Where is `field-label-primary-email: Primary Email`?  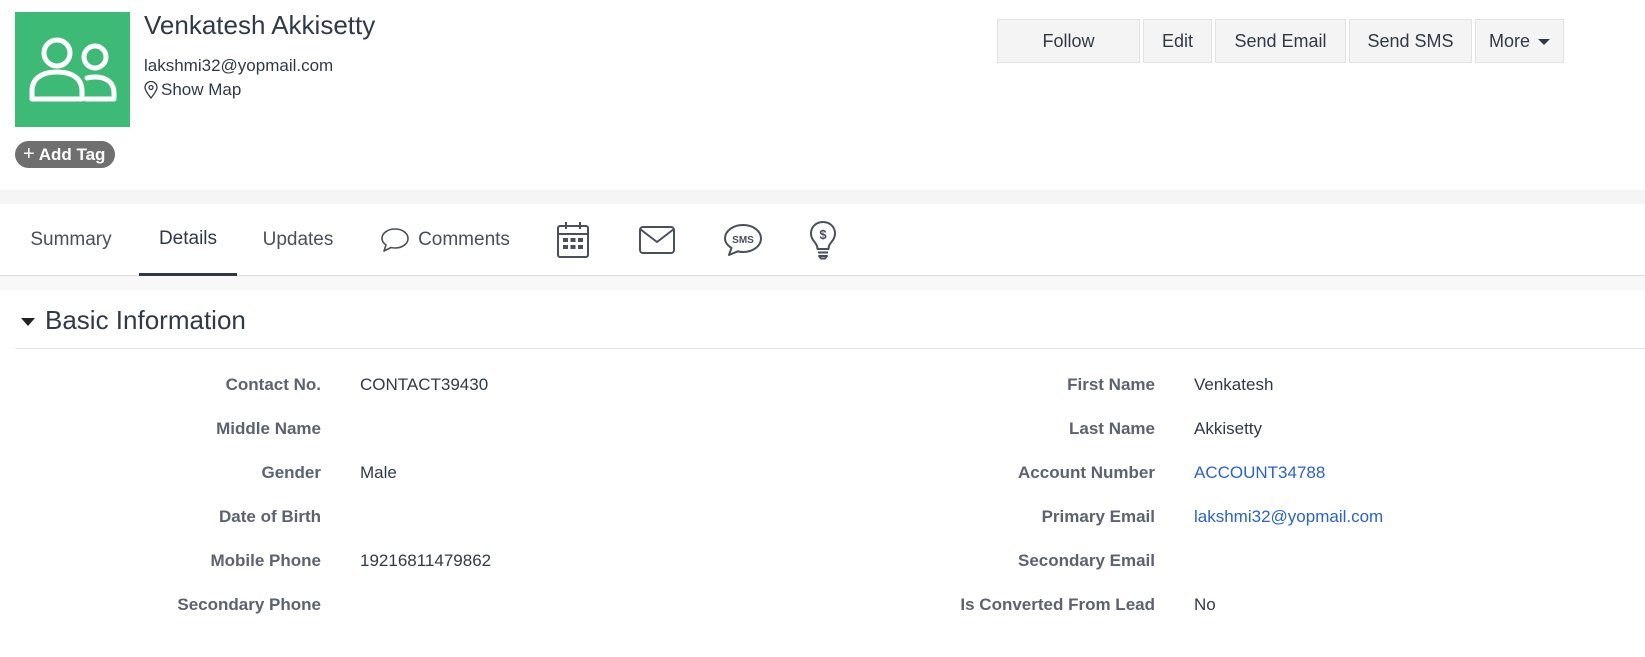 field-label-primary-email: Primary Email is located at coordinates (1098, 516).